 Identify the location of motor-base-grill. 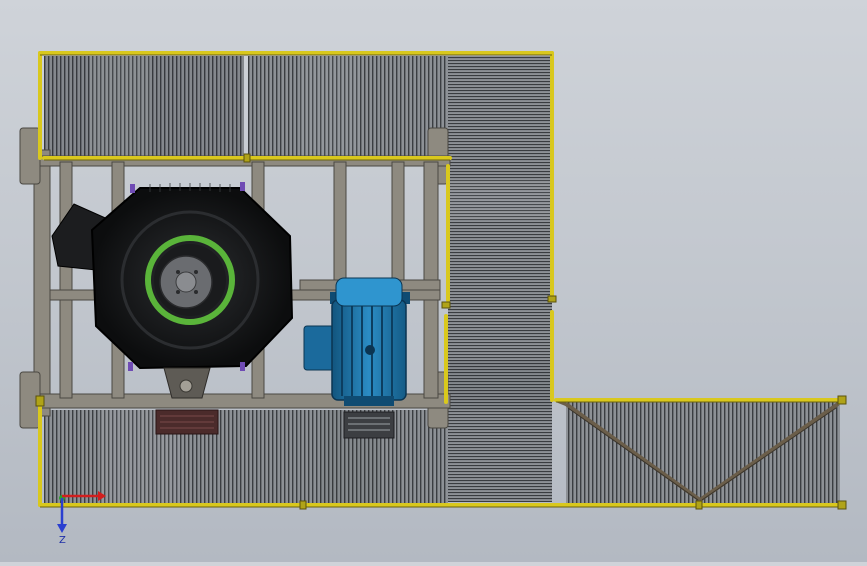
(369, 425).